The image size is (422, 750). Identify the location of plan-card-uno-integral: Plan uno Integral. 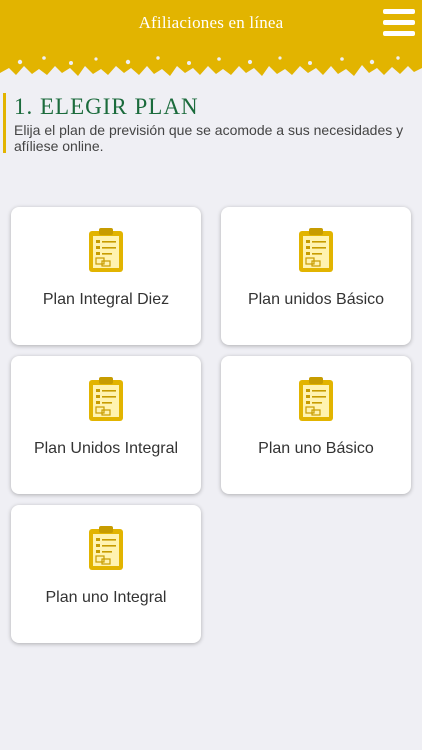
(106, 574).